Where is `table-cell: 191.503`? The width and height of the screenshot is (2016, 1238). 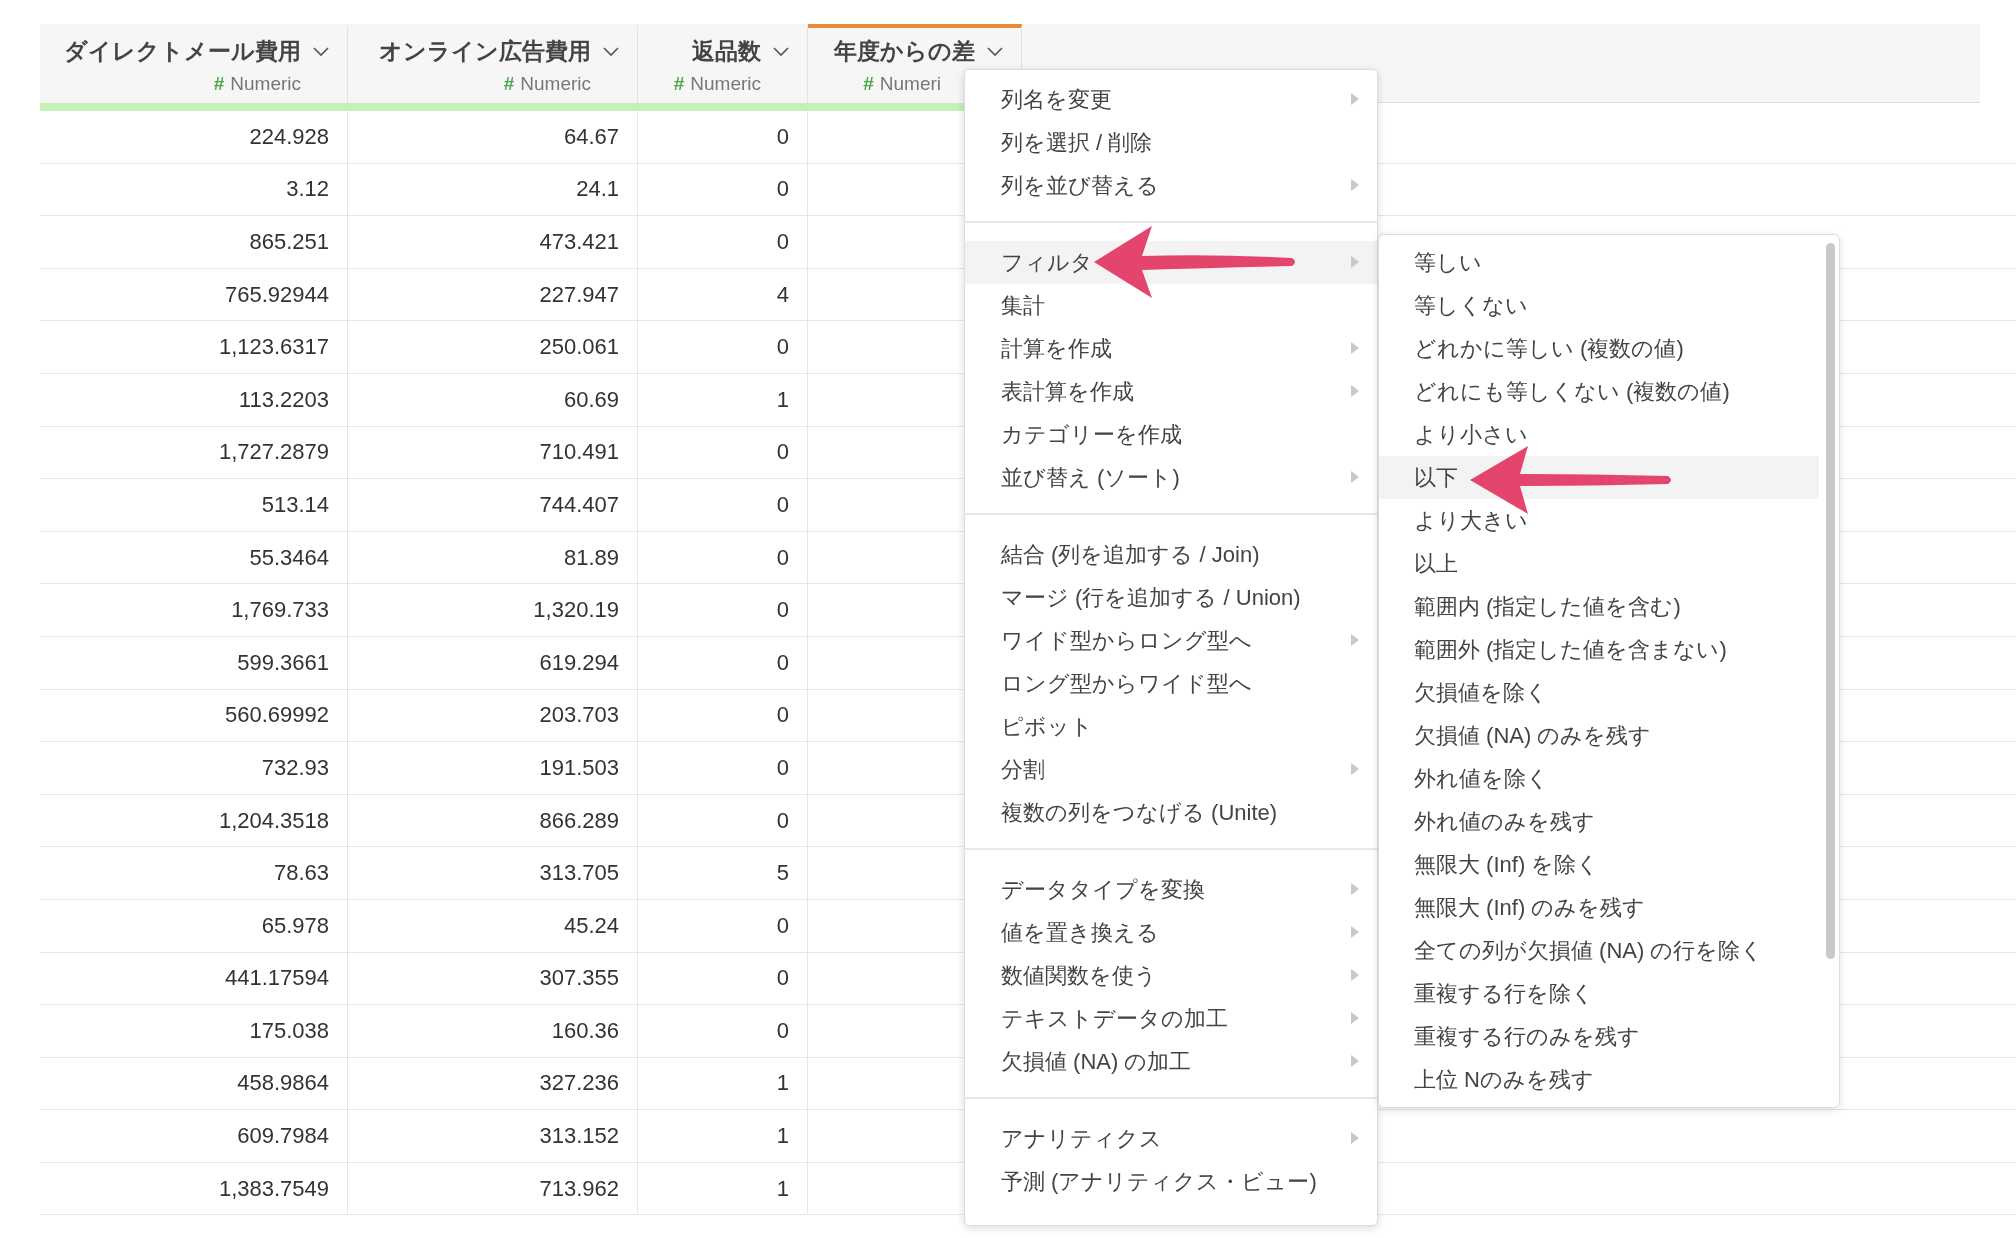 table-cell: 191.503 is located at coordinates (579, 767).